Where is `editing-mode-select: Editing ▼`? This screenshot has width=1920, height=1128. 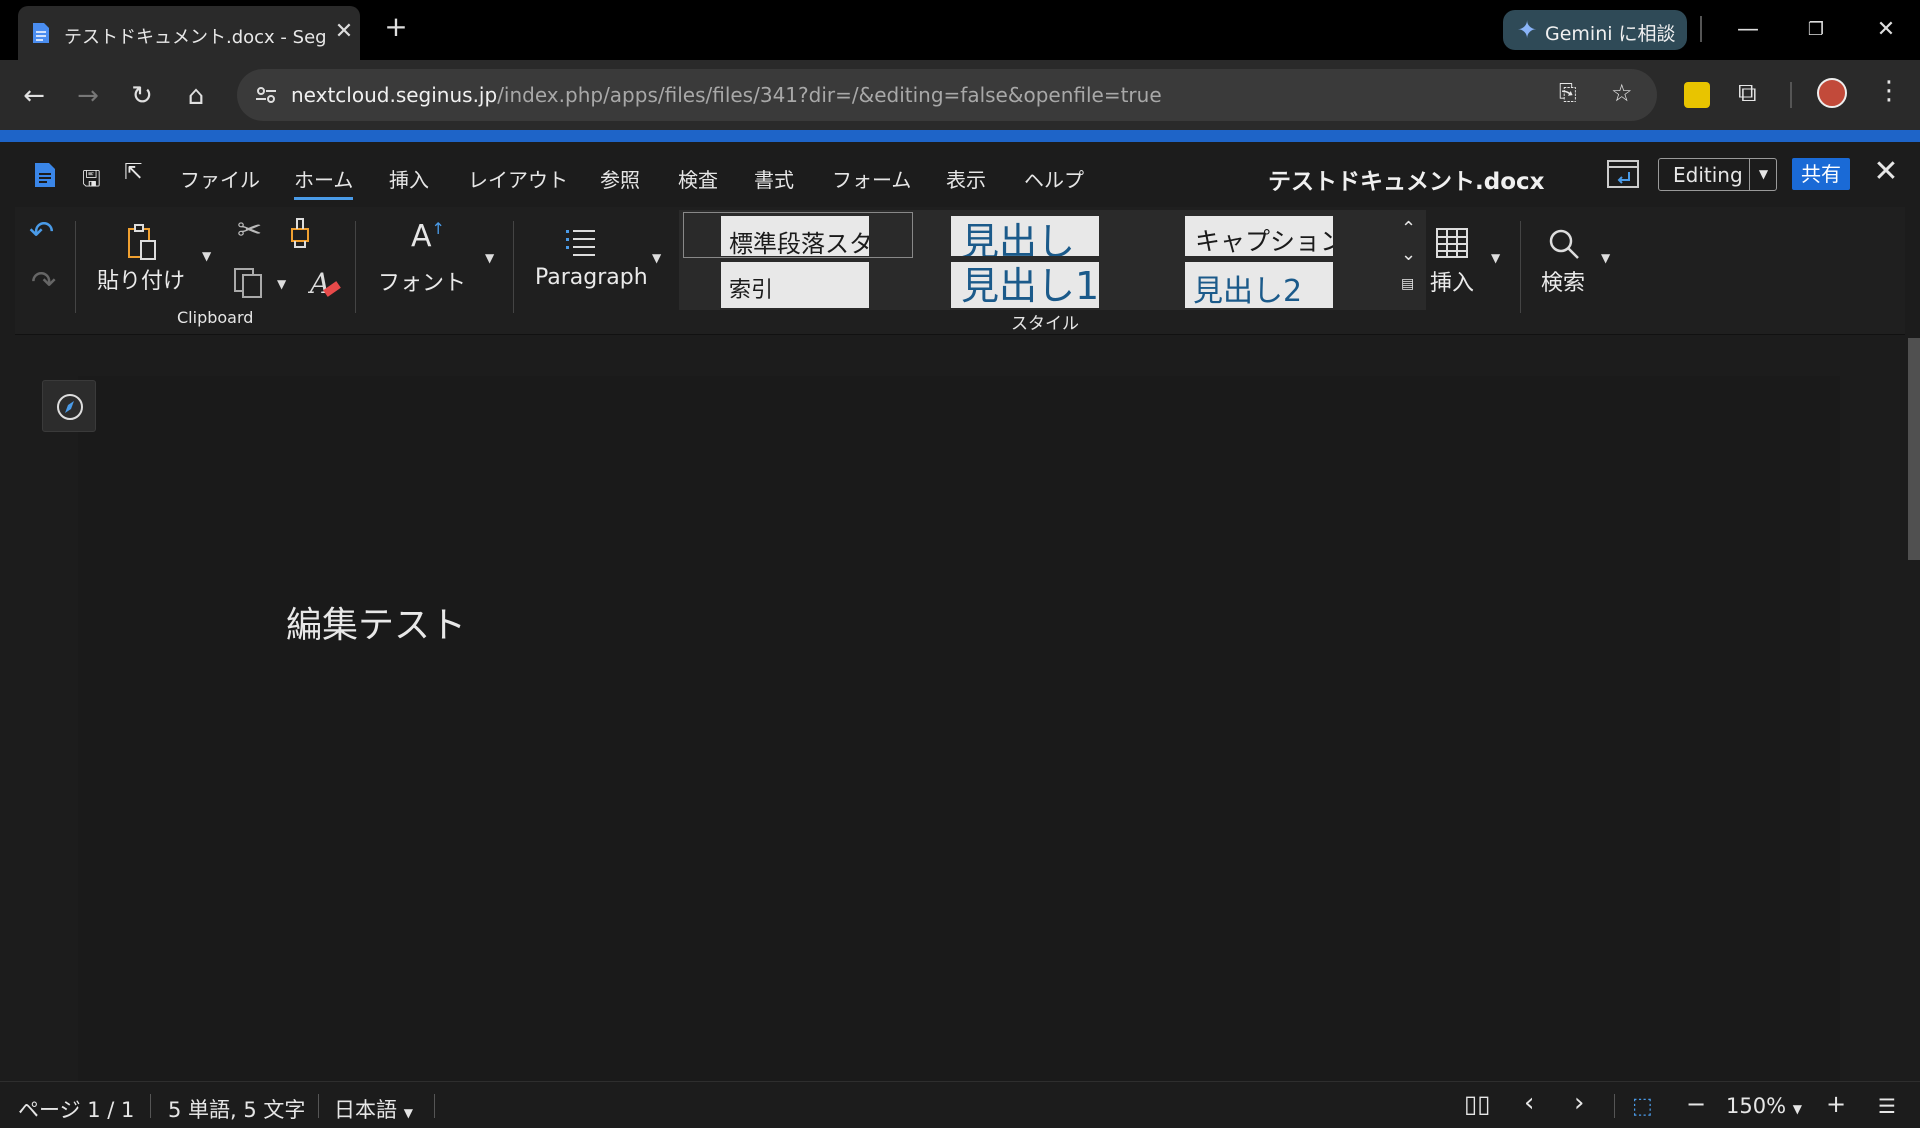 editing-mode-select: Editing ▼ is located at coordinates (1717, 174).